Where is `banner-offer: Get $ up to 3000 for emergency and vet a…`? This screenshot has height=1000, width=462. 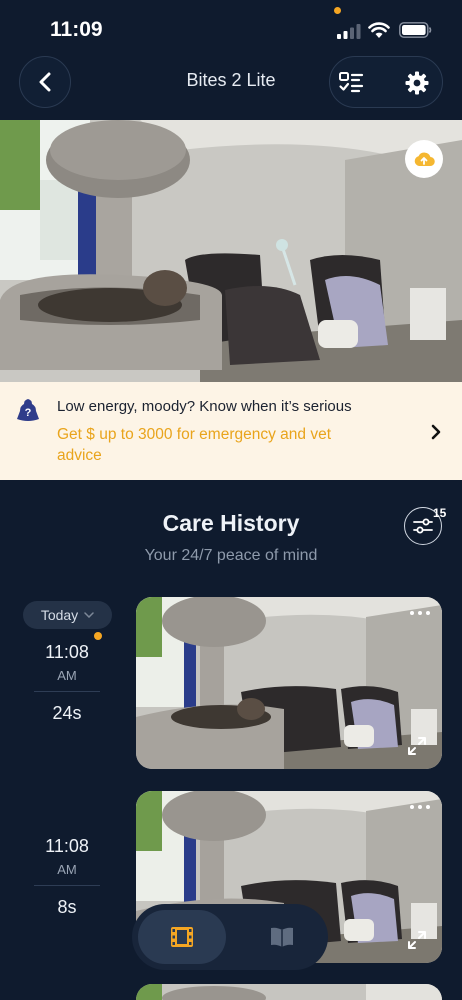 banner-offer: Get $ up to 3000 for emergency and vet a… is located at coordinates (194, 445).